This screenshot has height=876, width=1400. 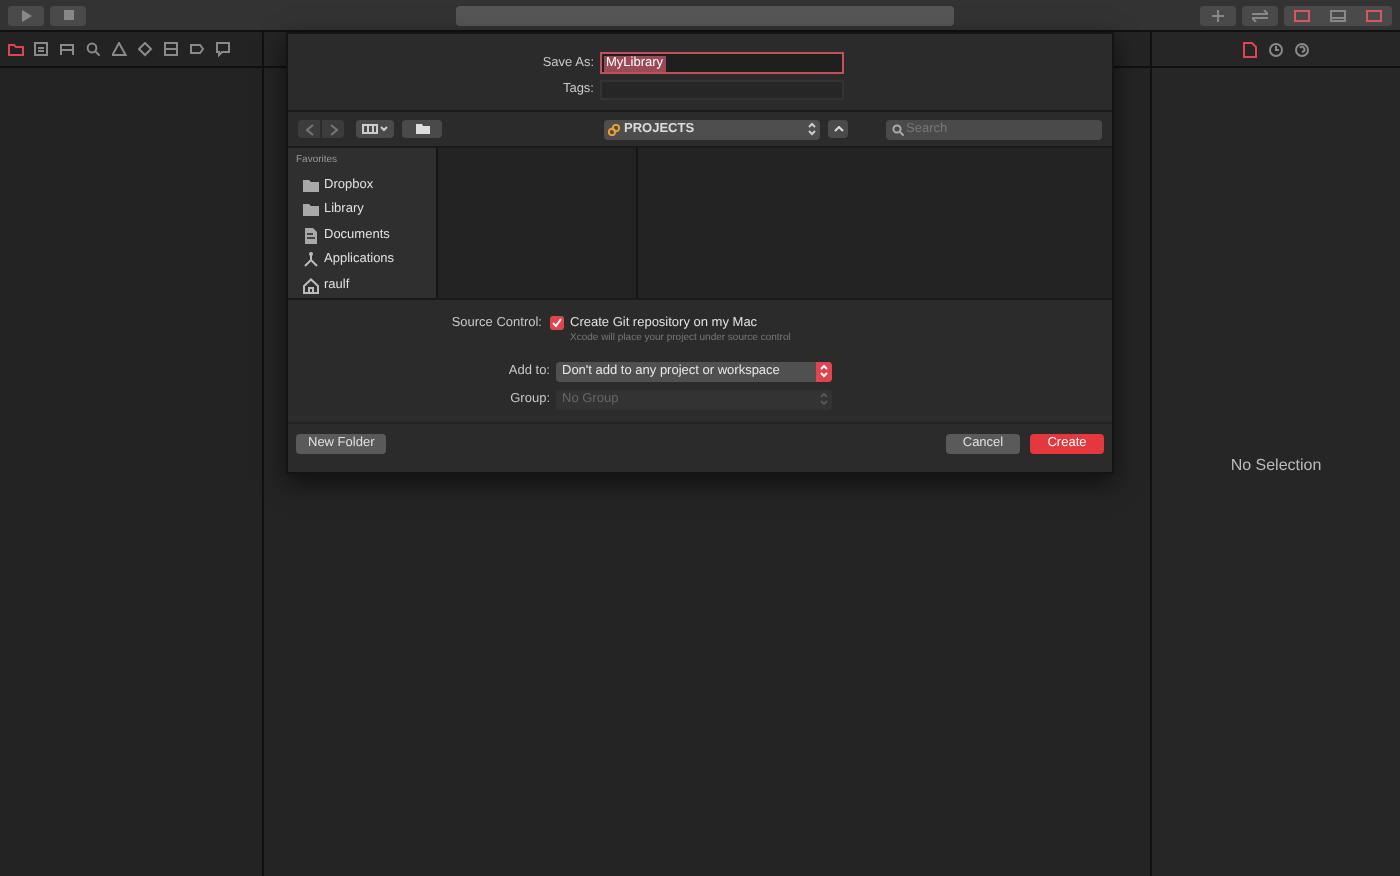 I want to click on link-icon, so click(x=614, y=129).